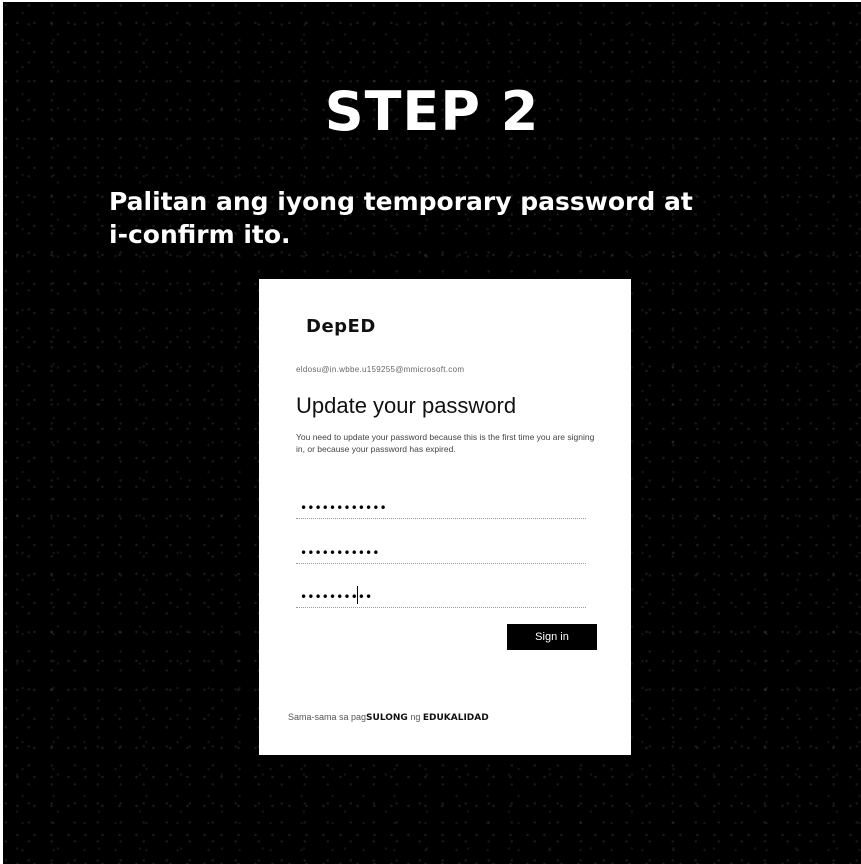 This screenshot has height=864, width=861. Describe the element at coordinates (432, 111) in the screenshot. I see `step-title: STEP 2` at that location.